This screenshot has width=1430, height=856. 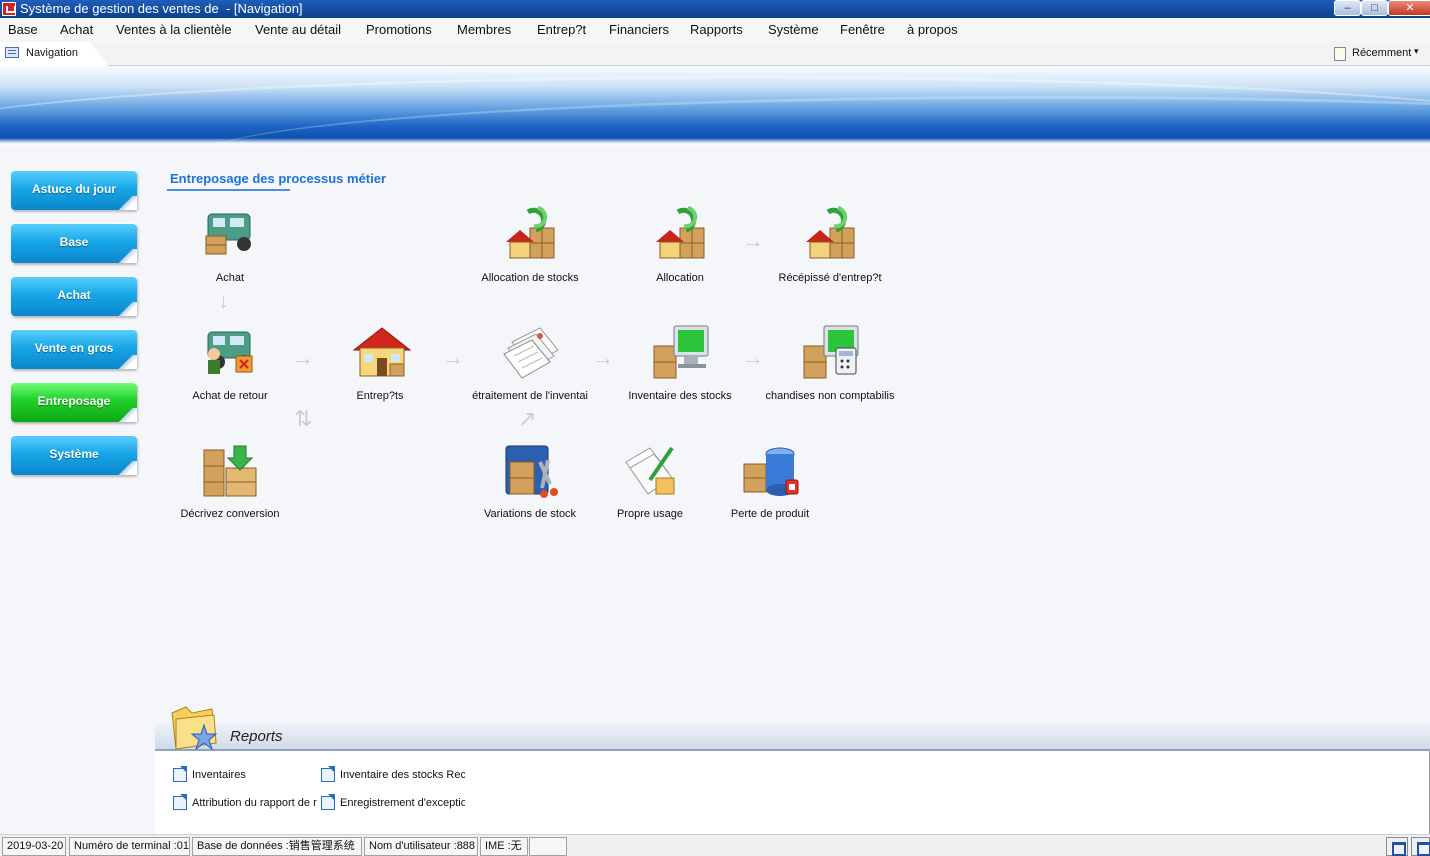 I want to click on sidebar-item-systeme: Système, so click(x=74, y=455).